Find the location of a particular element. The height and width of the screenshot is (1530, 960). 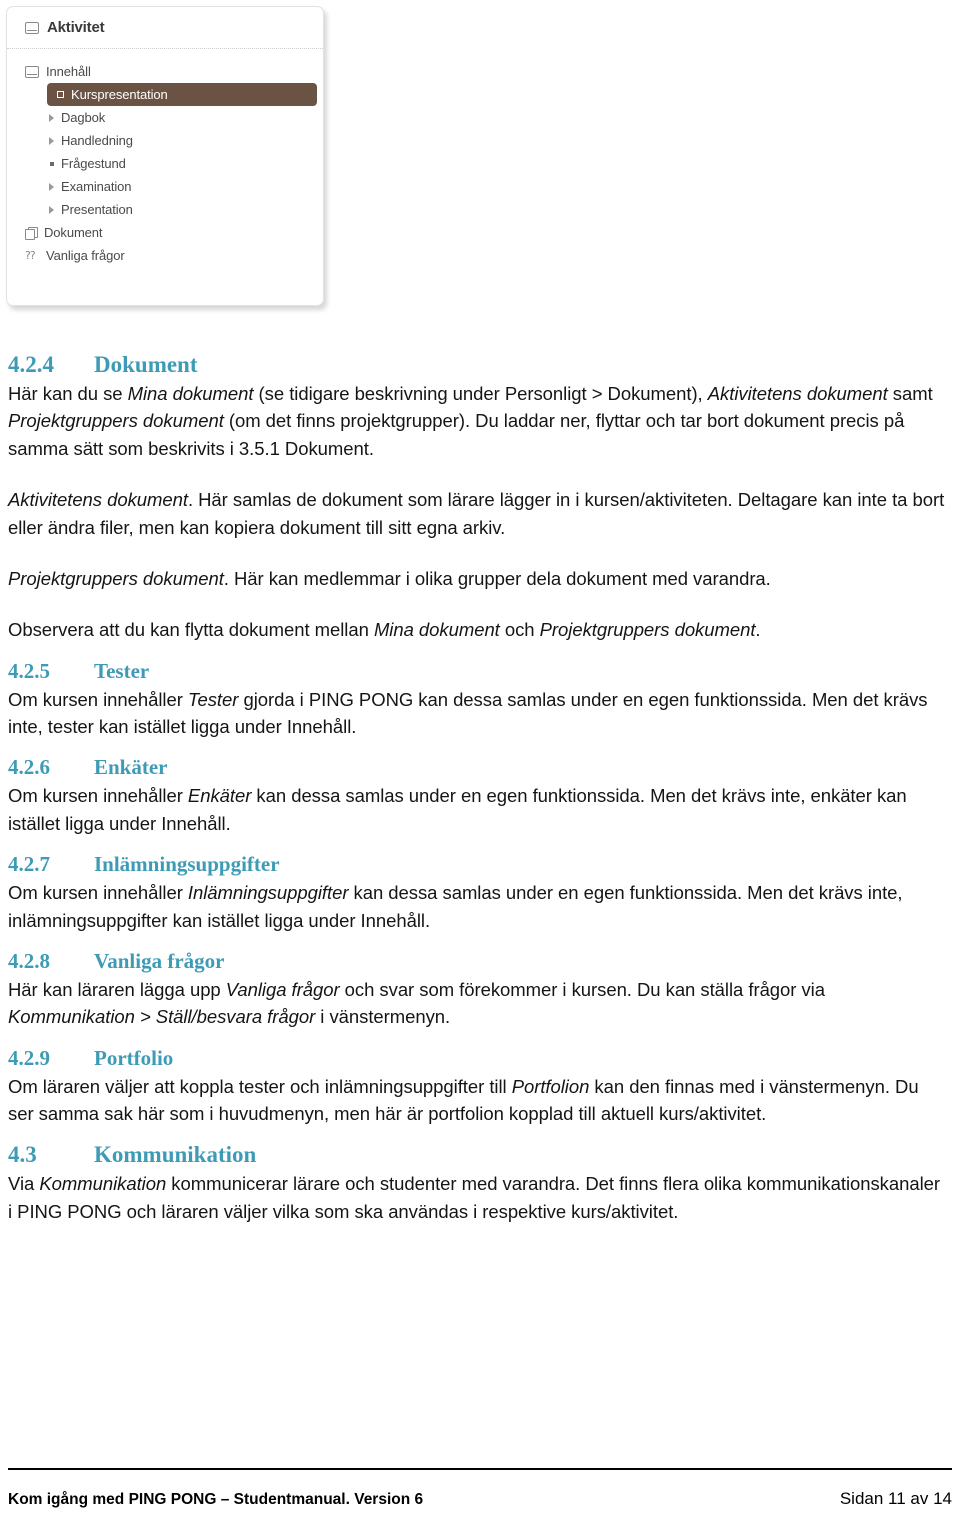

activity-panel-header: Aktivitet is located at coordinates (165, 28).